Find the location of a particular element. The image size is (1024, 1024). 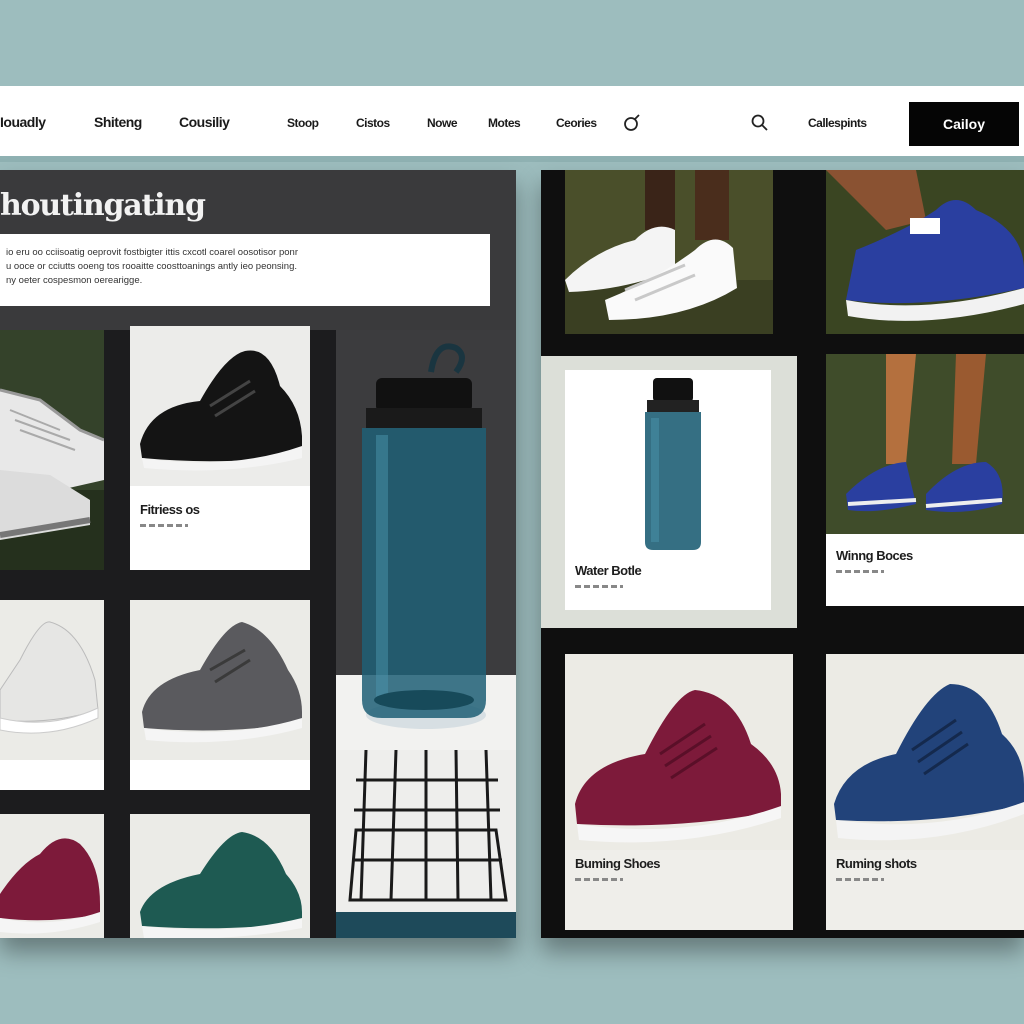

product-tile-running-shoes-navy: Ruming shots is located at coordinates (925, 792).